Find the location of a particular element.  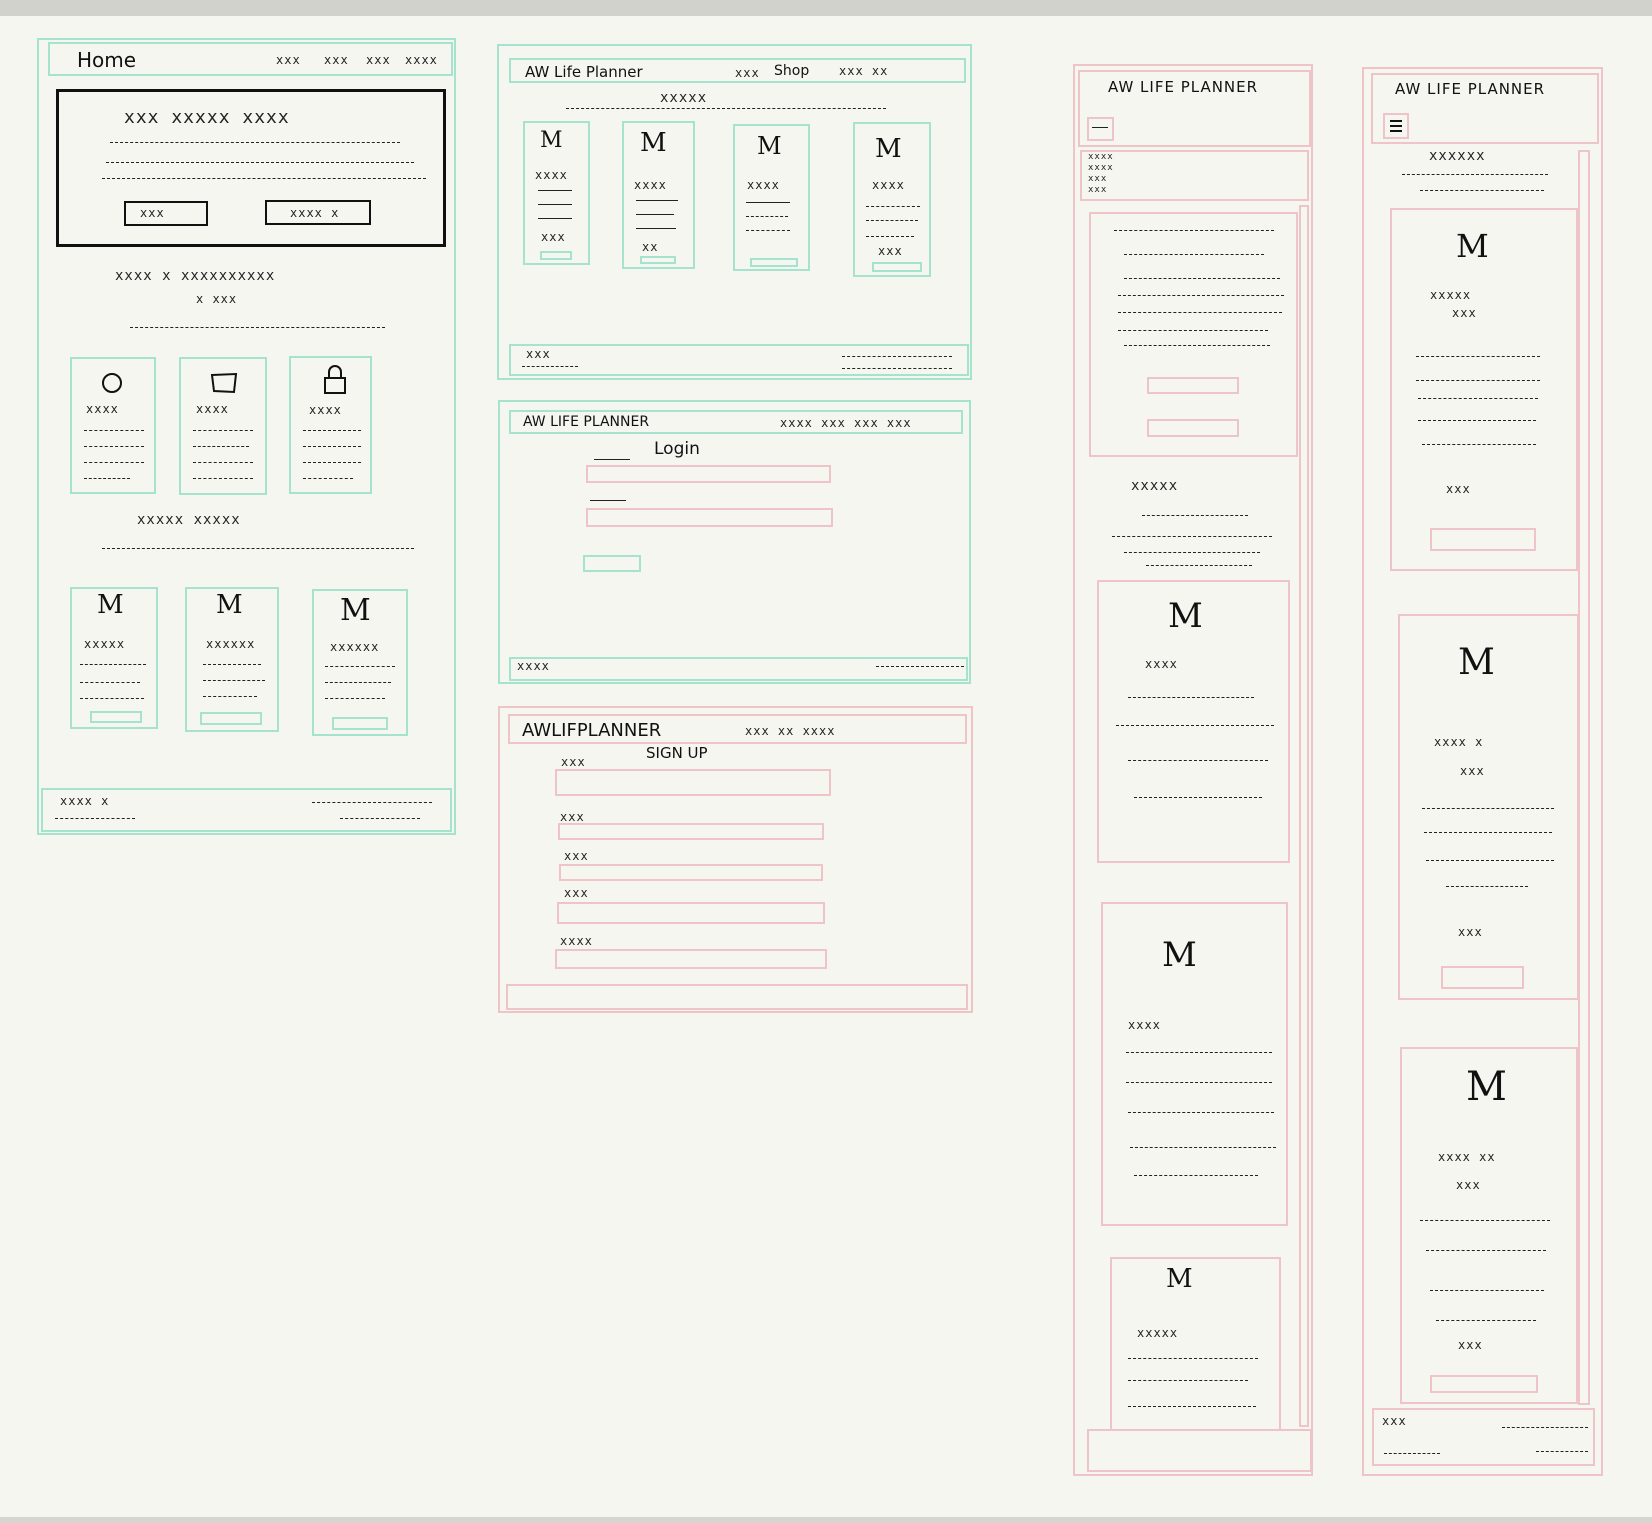

mobile-product-card is located at coordinates (1195, 1344).